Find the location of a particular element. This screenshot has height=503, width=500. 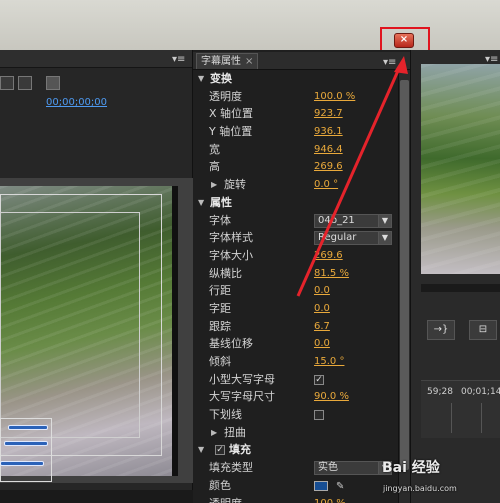

baidu-watermark: Bai 经验 is located at coordinates (411, 468).